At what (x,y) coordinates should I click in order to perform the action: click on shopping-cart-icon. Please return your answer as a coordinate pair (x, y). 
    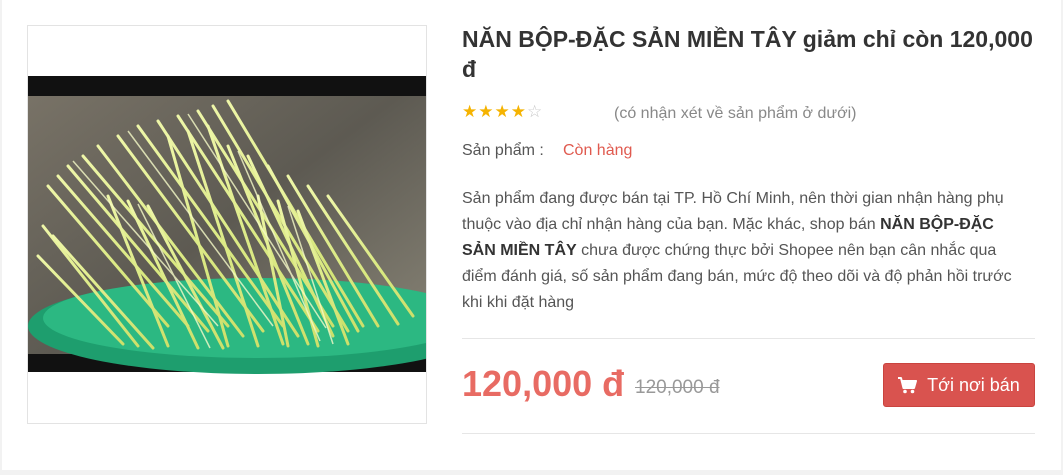
    Looking at the image, I should click on (908, 384).